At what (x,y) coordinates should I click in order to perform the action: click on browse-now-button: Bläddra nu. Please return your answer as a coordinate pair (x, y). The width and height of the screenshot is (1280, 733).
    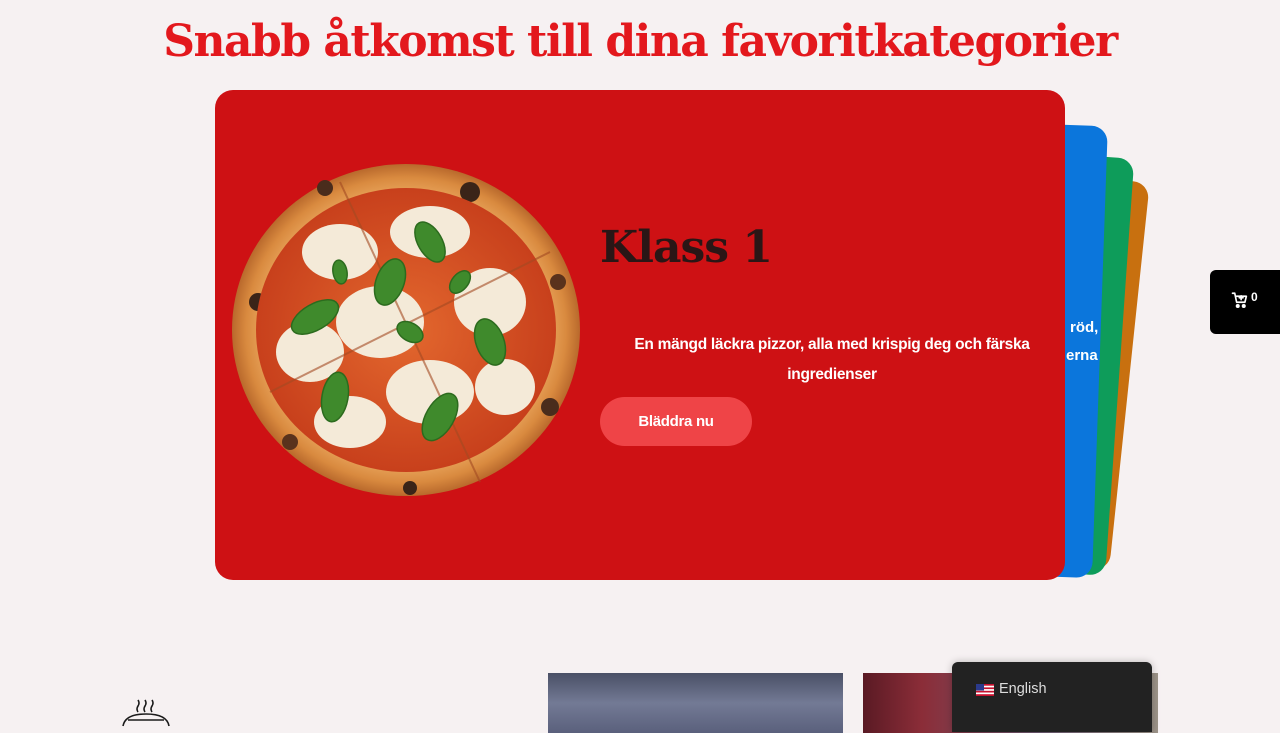
    Looking at the image, I should click on (676, 421).